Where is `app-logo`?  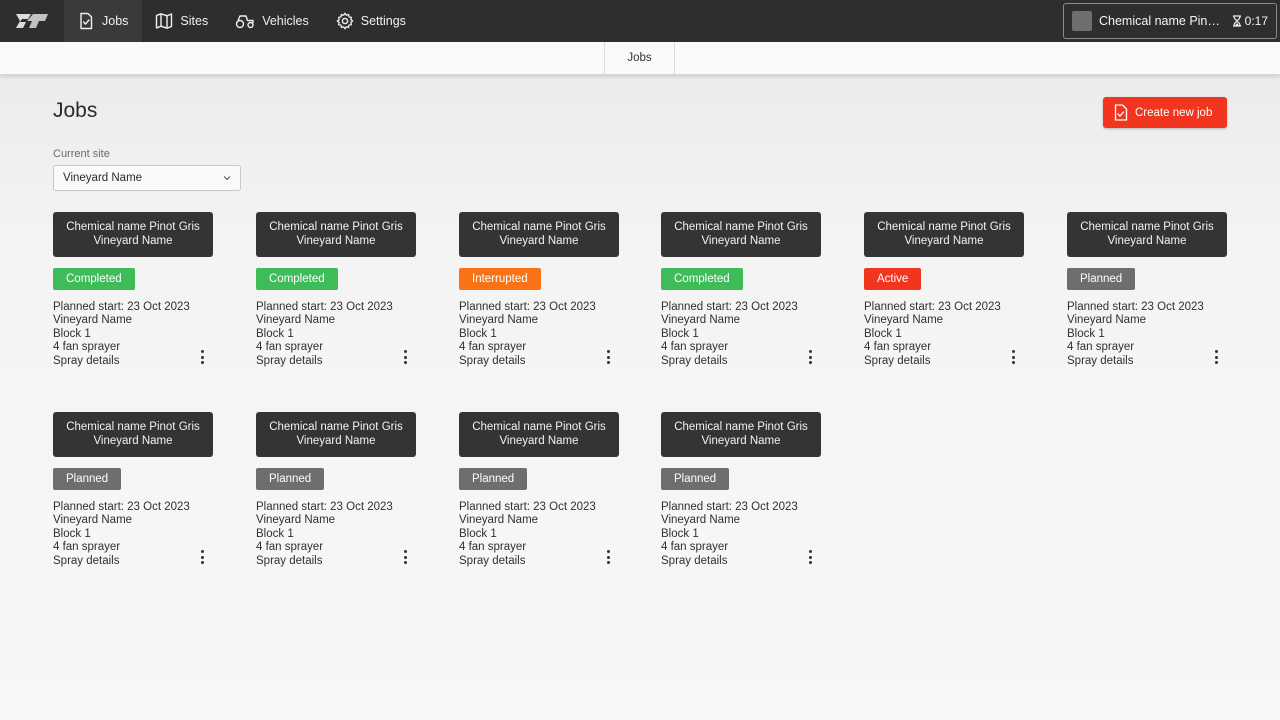
app-logo is located at coordinates (32, 21).